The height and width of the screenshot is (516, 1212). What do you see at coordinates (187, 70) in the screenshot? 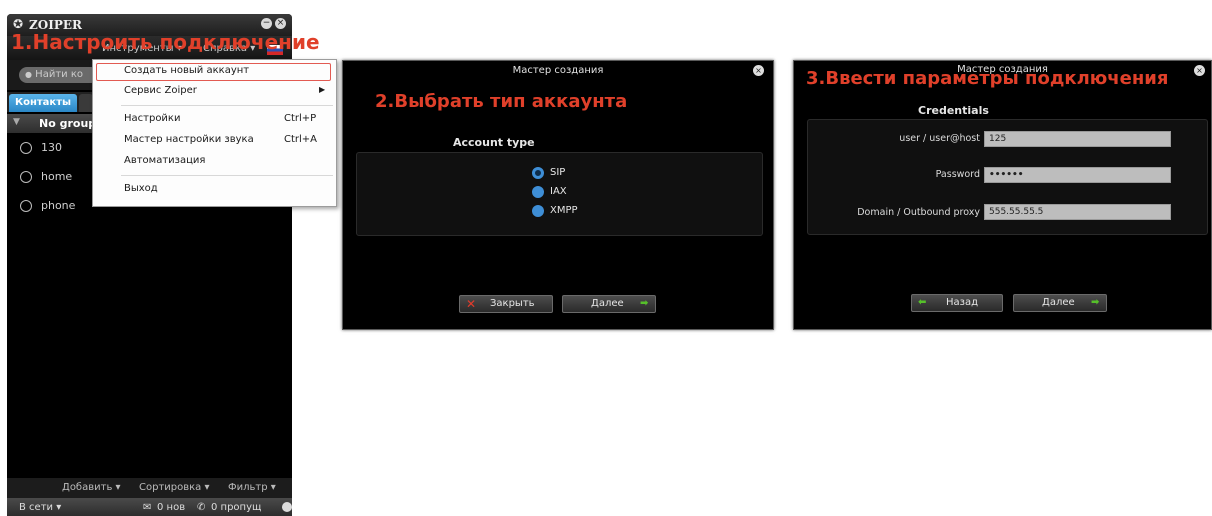
I see `menu-item-label: Создать новый аккаунт` at bounding box center [187, 70].